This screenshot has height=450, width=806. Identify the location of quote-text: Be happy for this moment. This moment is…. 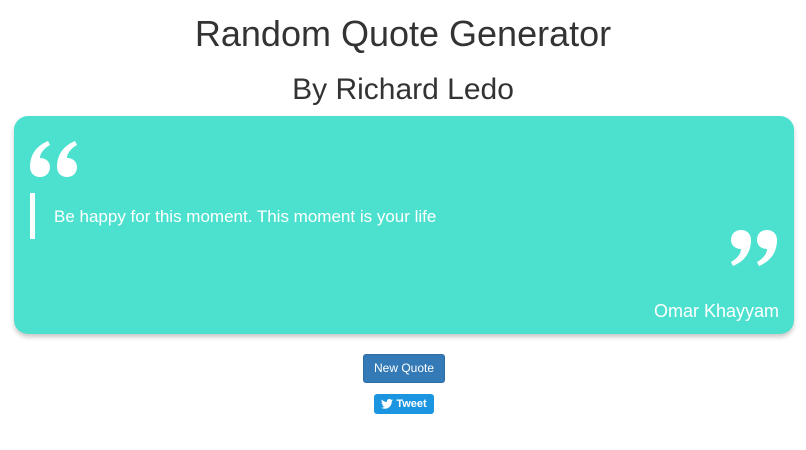
(245, 216).